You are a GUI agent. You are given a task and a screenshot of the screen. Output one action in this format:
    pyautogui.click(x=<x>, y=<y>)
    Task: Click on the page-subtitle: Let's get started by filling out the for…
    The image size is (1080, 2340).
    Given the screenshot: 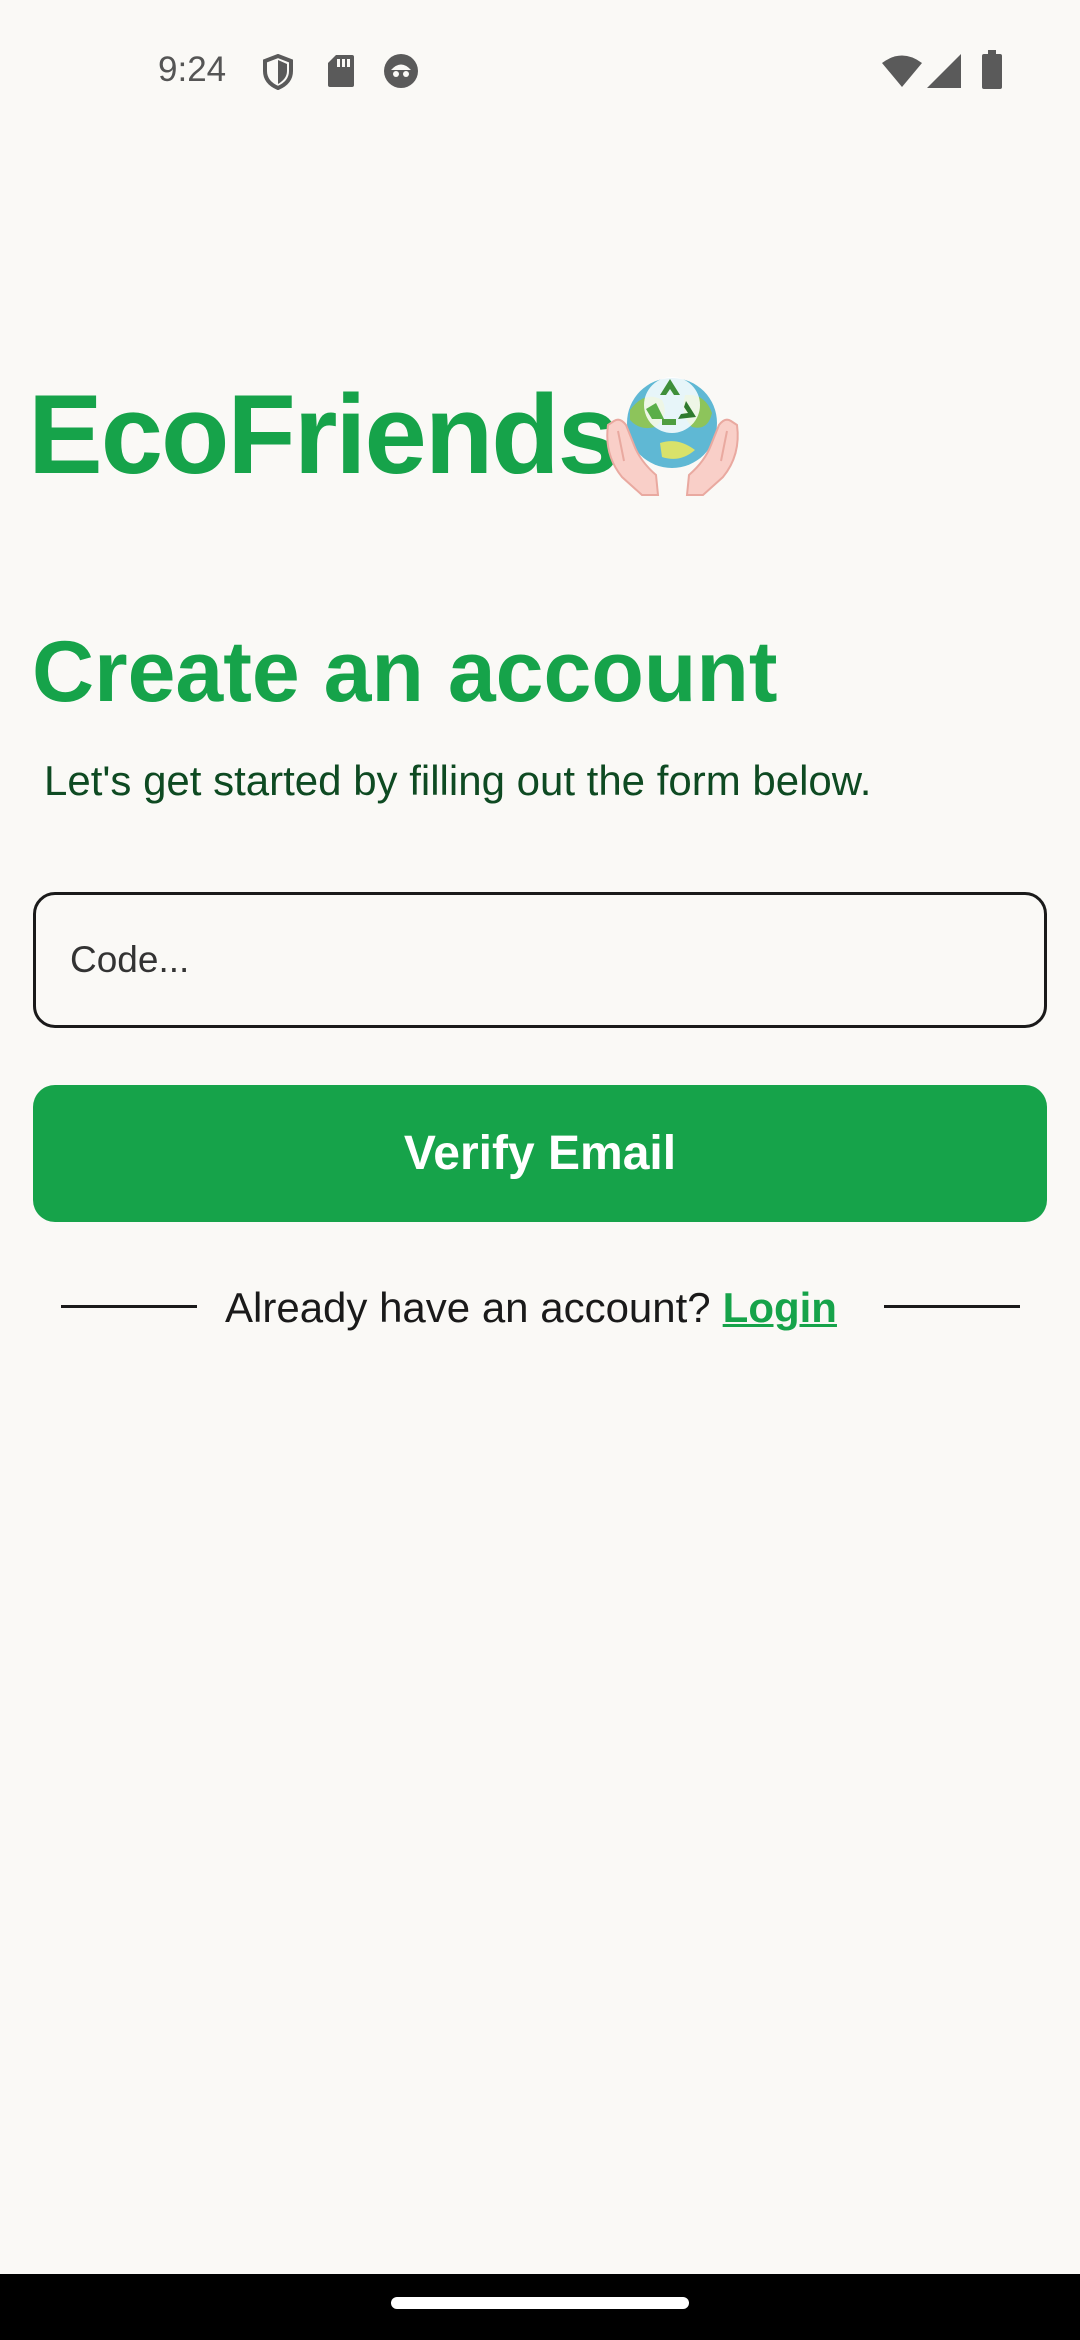 What is the action you would take?
    pyautogui.click(x=458, y=780)
    